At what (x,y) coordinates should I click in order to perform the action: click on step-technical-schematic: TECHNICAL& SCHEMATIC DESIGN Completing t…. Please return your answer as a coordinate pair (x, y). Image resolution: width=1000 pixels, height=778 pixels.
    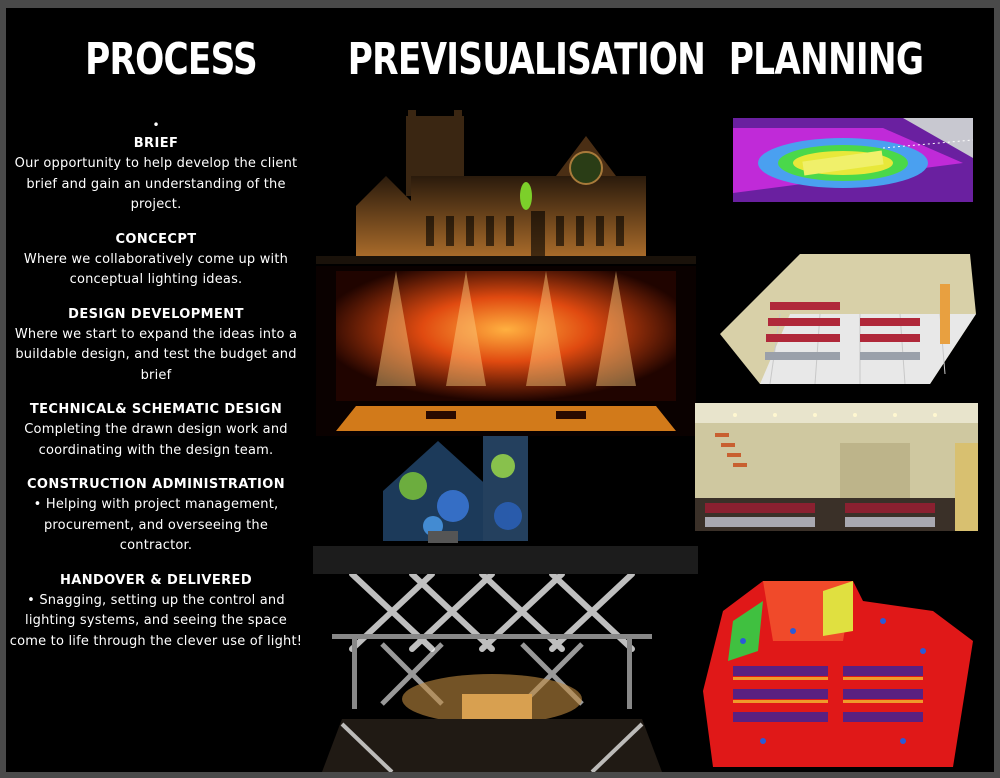
    Looking at the image, I should click on (156, 430).